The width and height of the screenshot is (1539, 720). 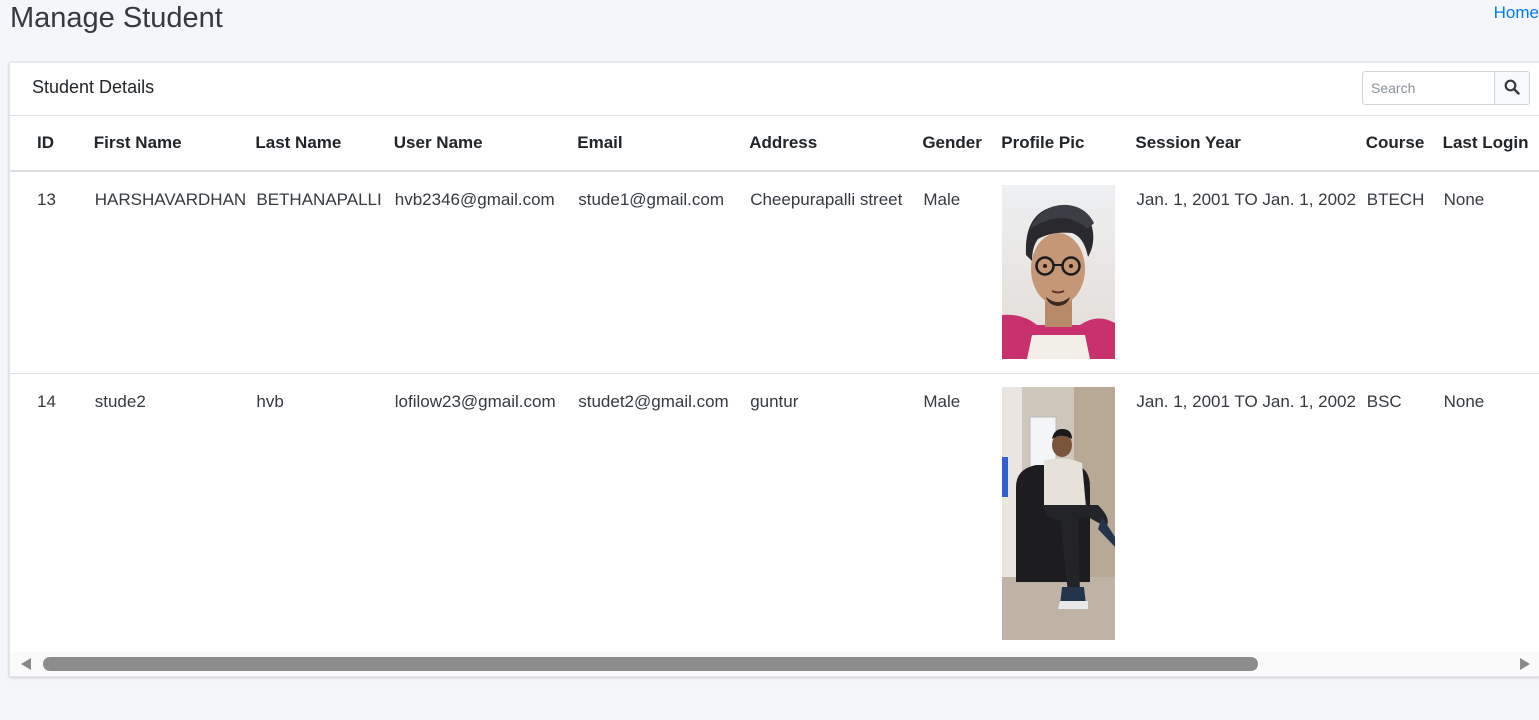 I want to click on page-title: Manage Student, so click(x=116, y=18).